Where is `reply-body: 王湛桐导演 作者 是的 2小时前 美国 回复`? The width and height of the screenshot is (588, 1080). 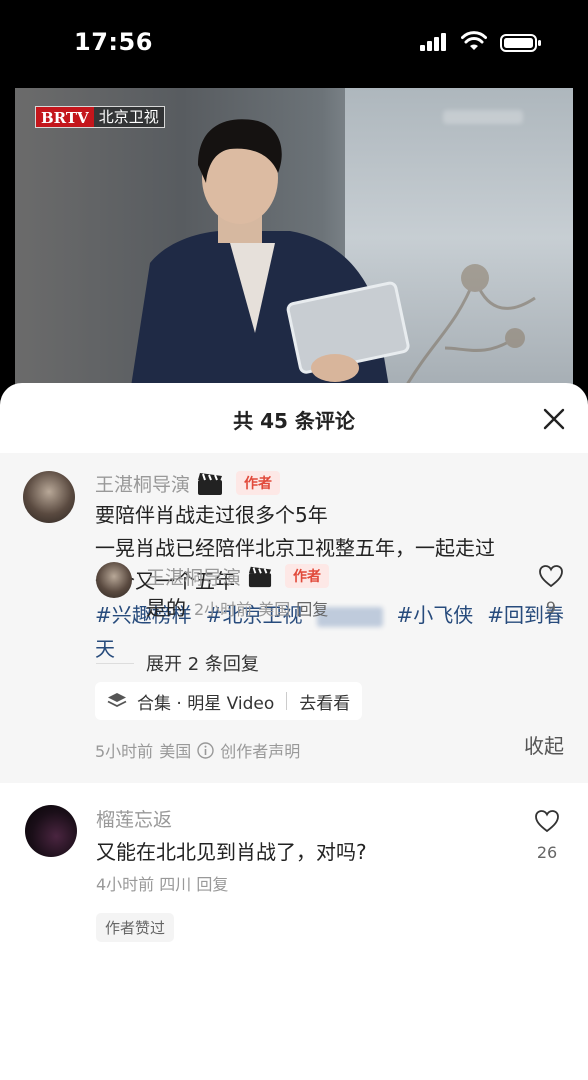 reply-body: 王湛桐导演 作者 是的 2小时前 美国 回复 is located at coordinates (326, 593).